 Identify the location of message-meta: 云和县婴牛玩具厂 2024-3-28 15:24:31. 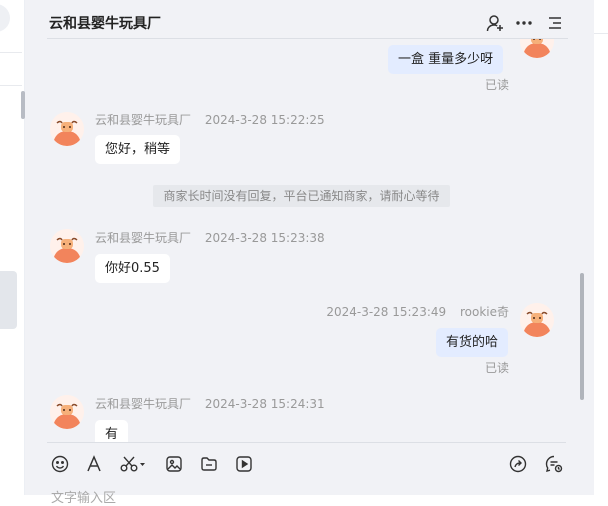
(210, 403).